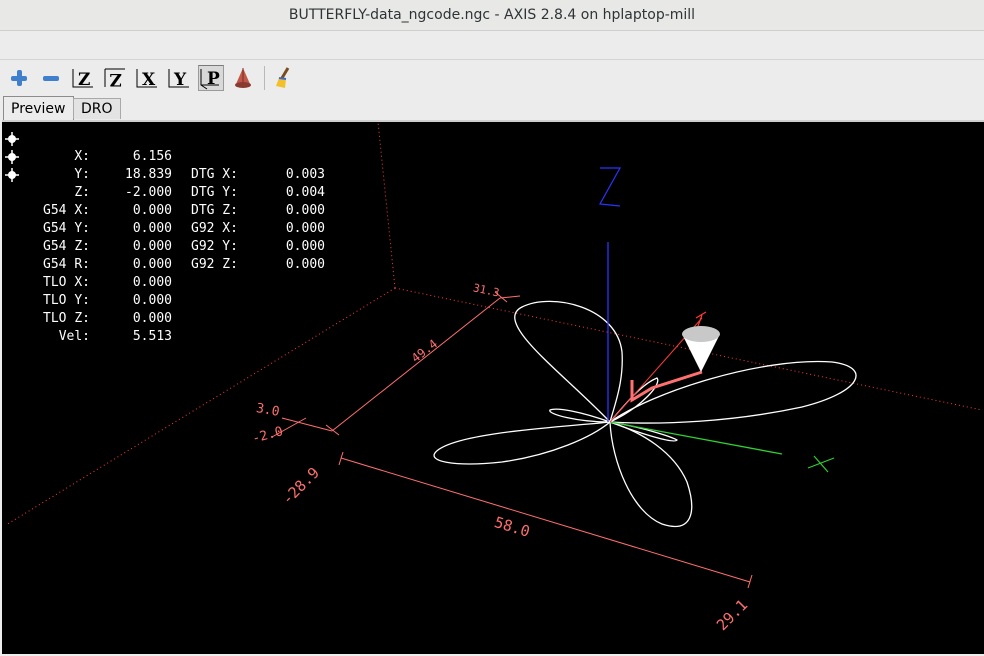 Image resolution: width=984 pixels, height=656 pixels. I want to click on dro-row: Y: 18.839 DTG Y: 0.004, so click(163, 174).